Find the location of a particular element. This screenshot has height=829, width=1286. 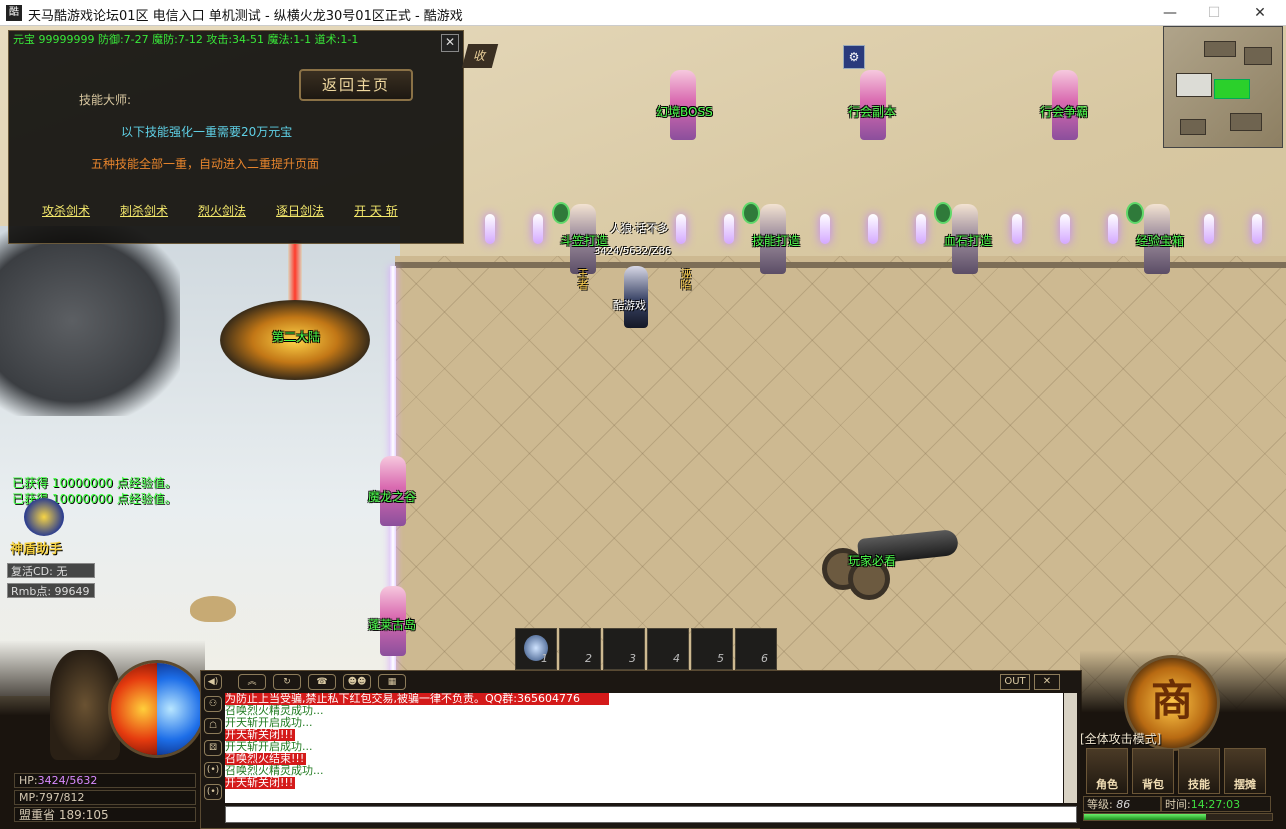

hotbar-slot-1: 1 is located at coordinates (536, 649).